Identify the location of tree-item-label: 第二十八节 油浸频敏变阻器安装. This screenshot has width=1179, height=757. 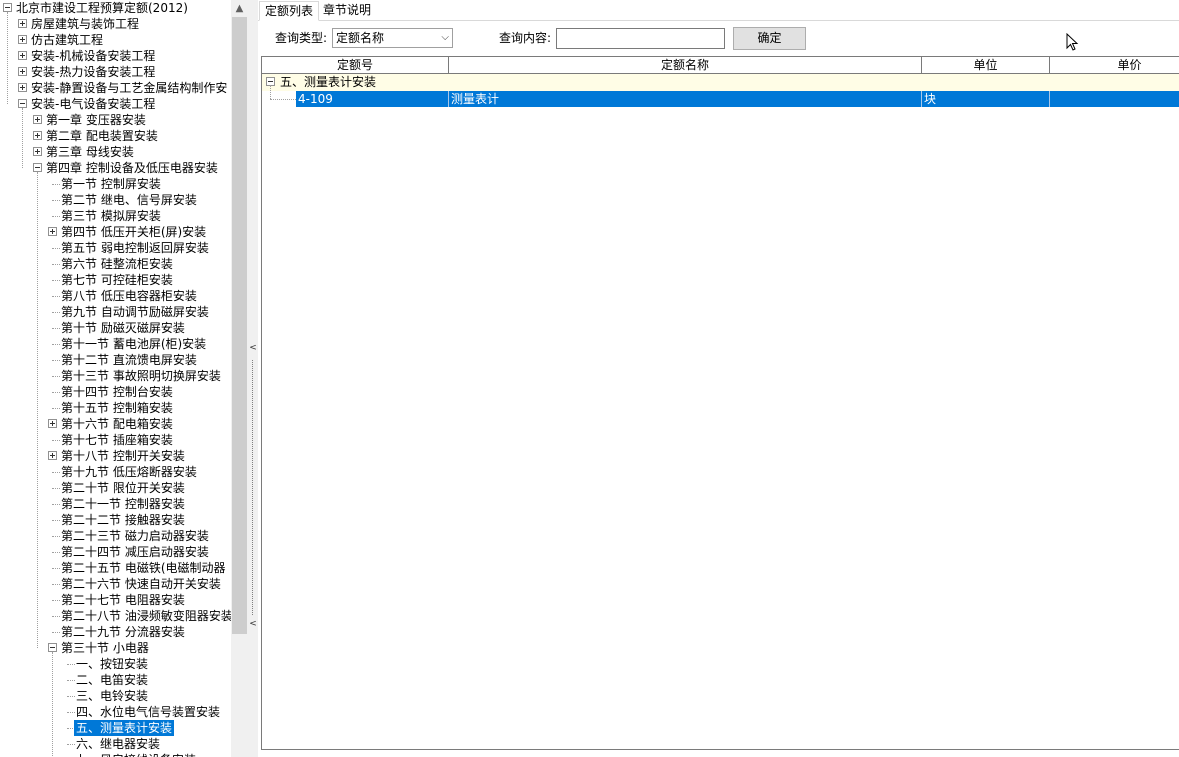
(146, 616).